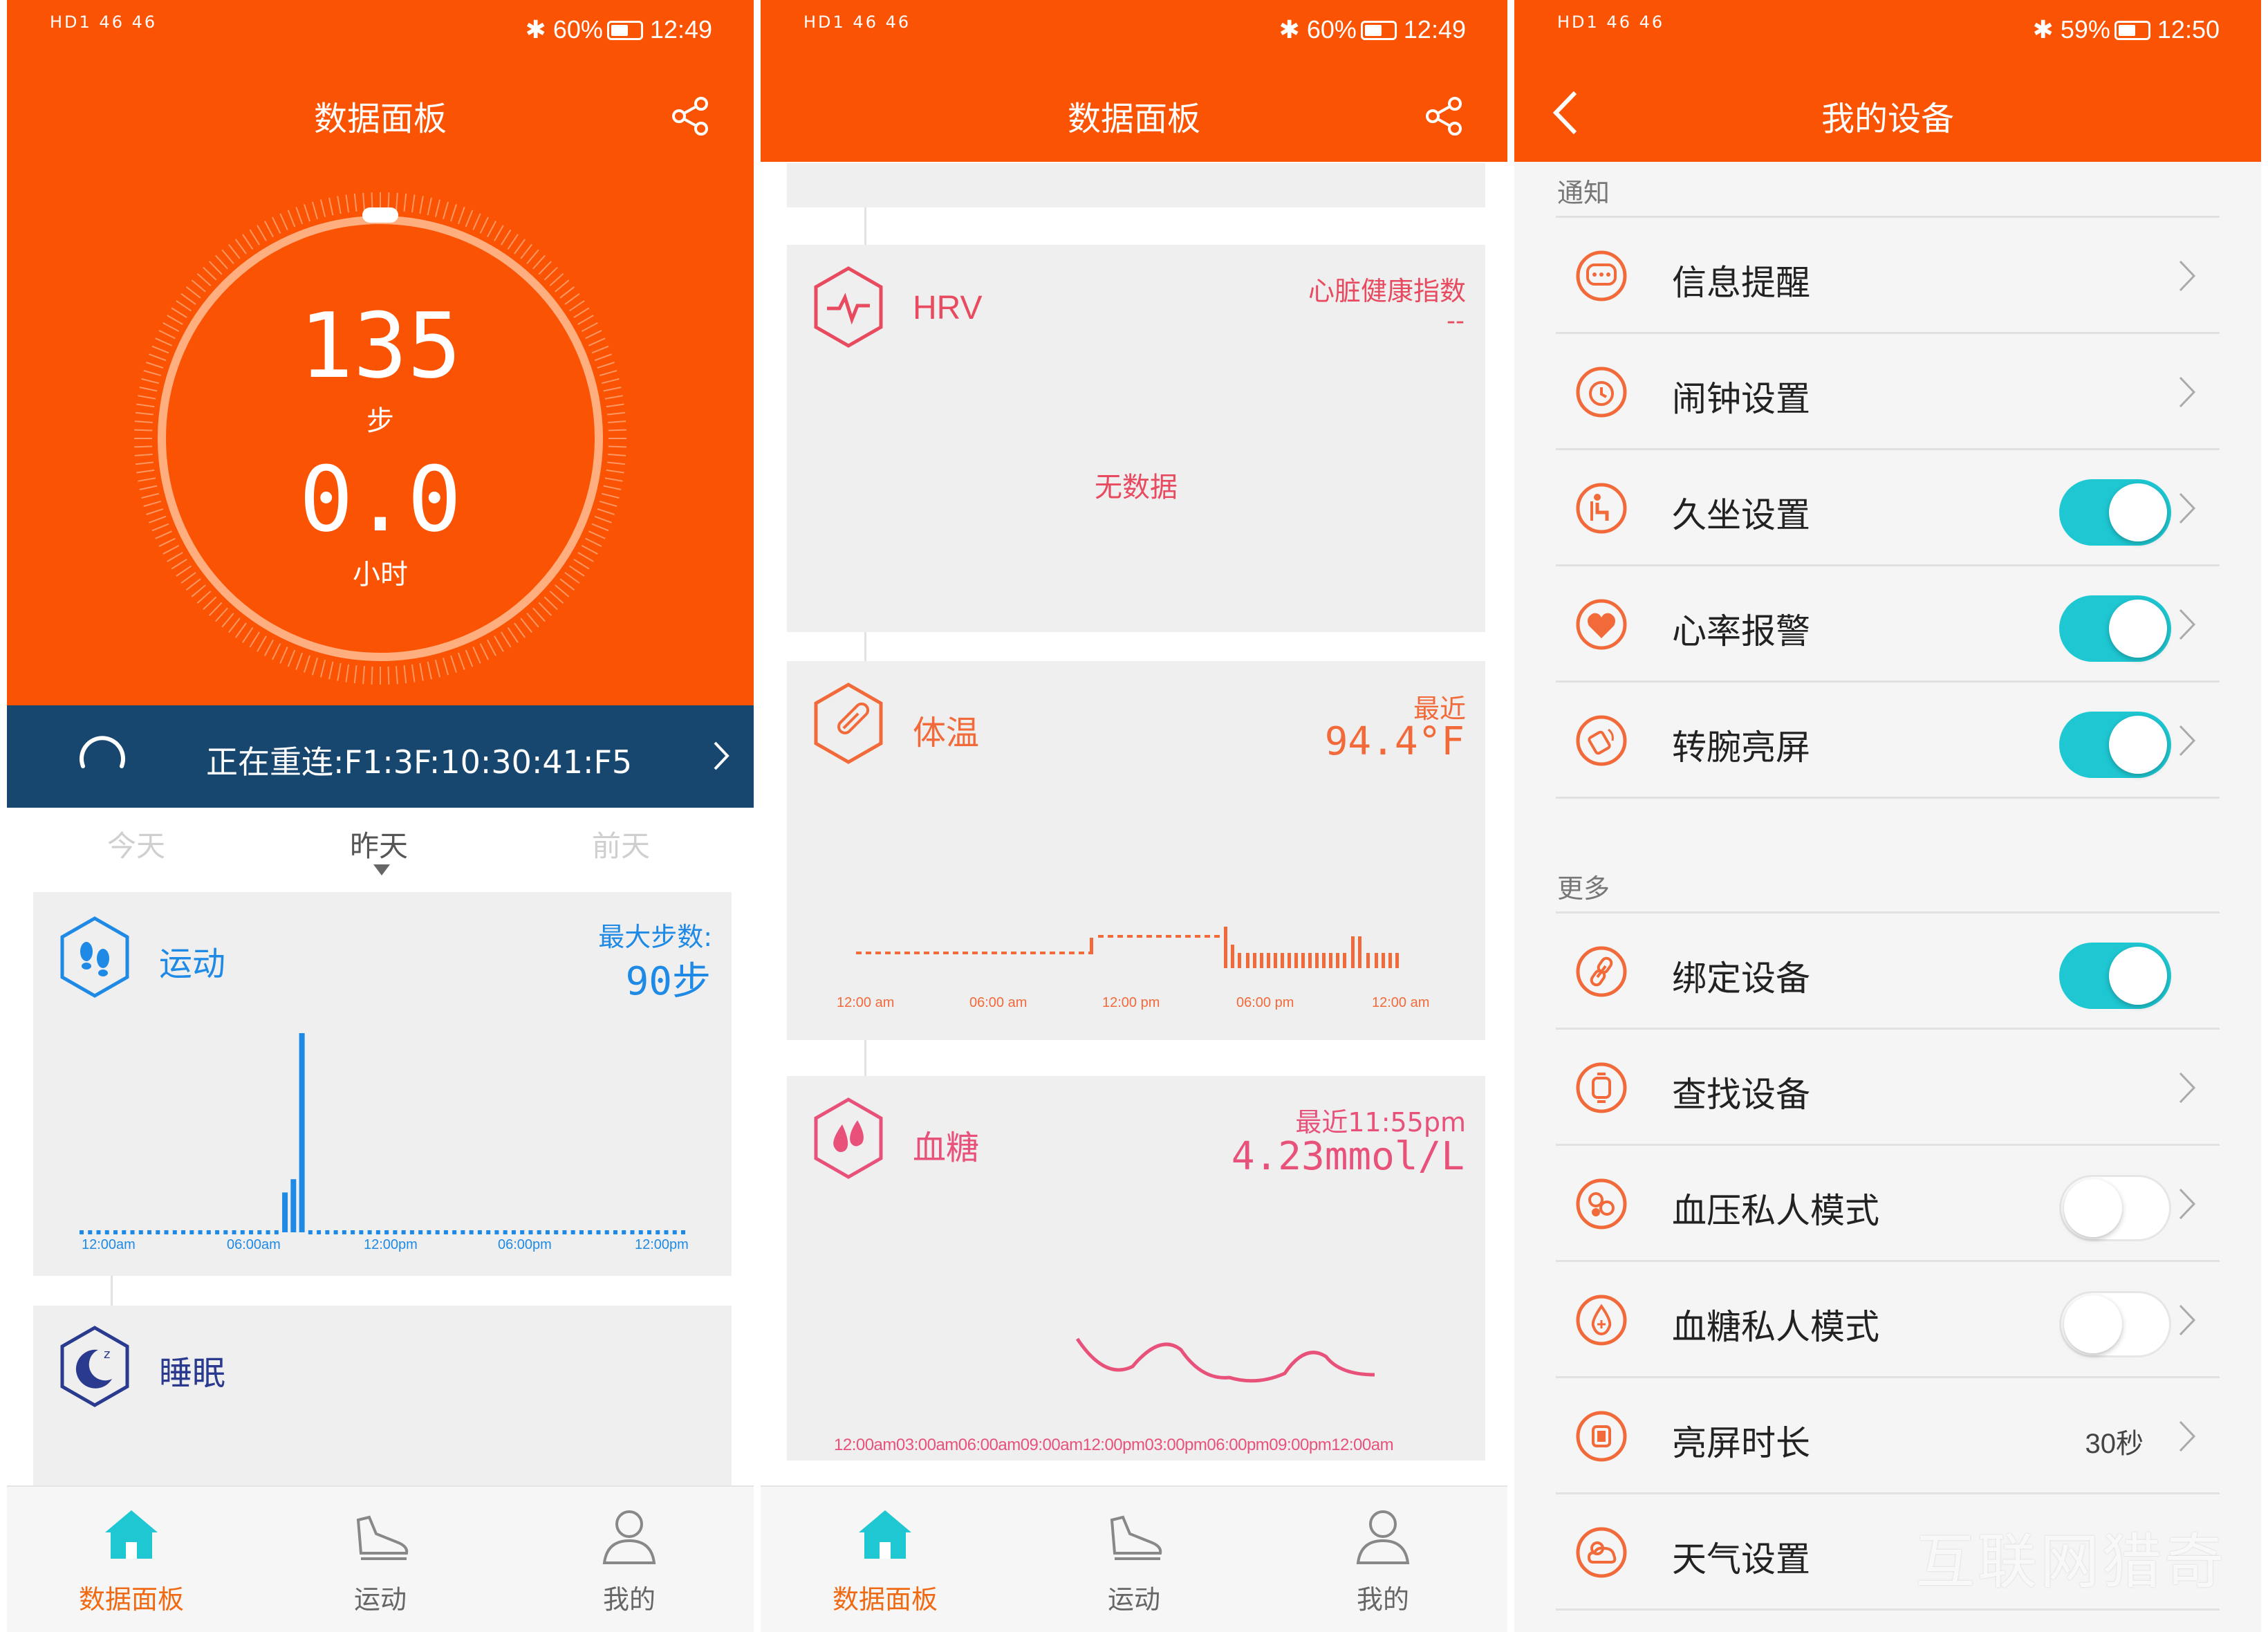 This screenshot has width=2268, height=1632. Describe the element at coordinates (1601, 1087) in the screenshot. I see `watch-icon` at that location.